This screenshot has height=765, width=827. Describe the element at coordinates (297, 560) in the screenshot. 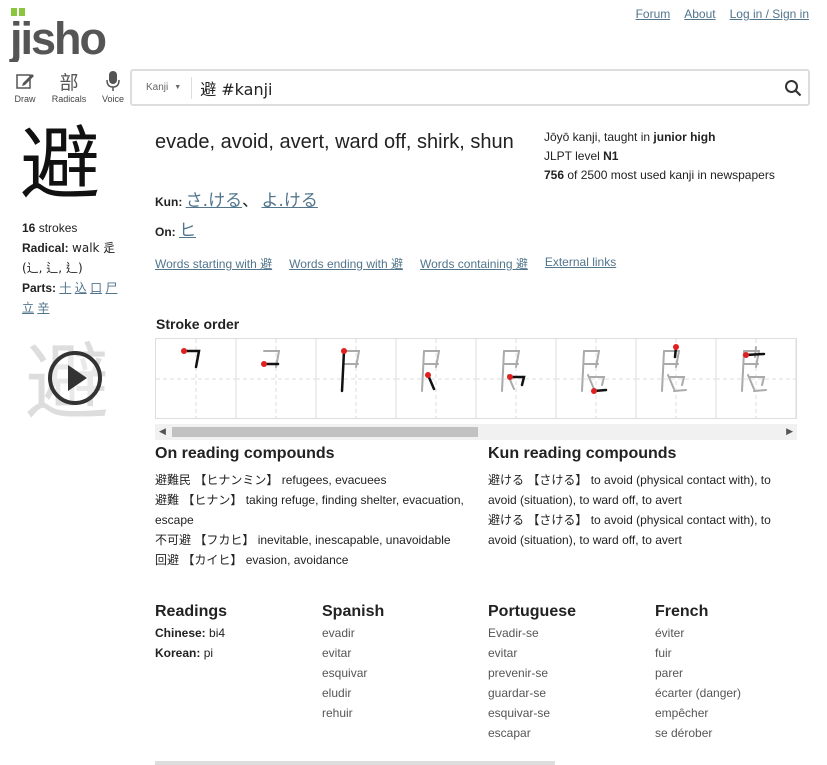

I see `compound-meaning: evasion, avoidance` at that location.